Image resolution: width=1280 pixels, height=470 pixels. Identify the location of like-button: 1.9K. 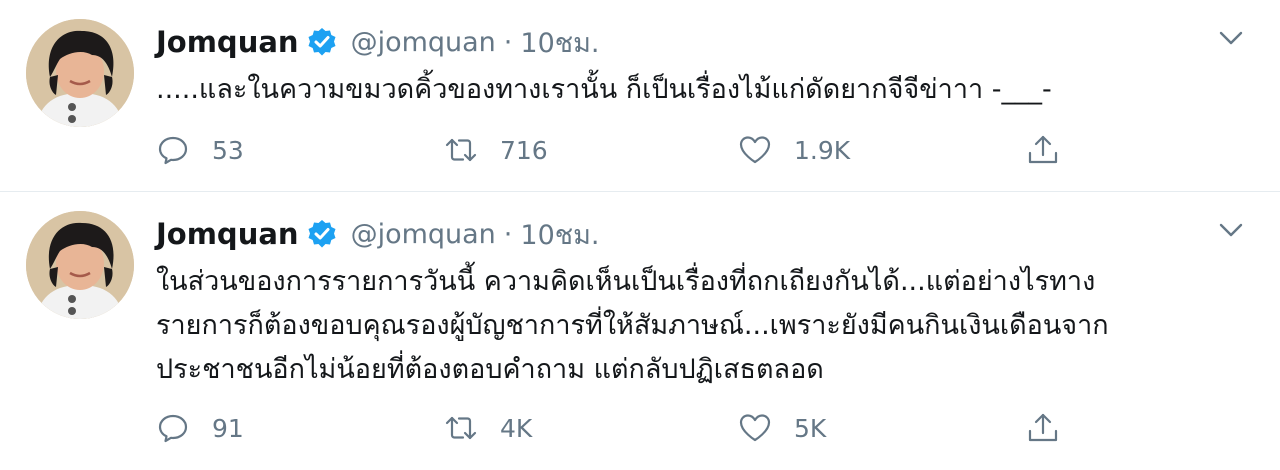
(794, 150).